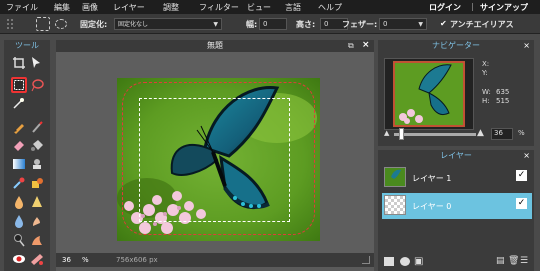 The width and height of the screenshot is (540, 271). What do you see at coordinates (432, 206) in the screenshot?
I see `layer-name: レイヤー 0` at bounding box center [432, 206].